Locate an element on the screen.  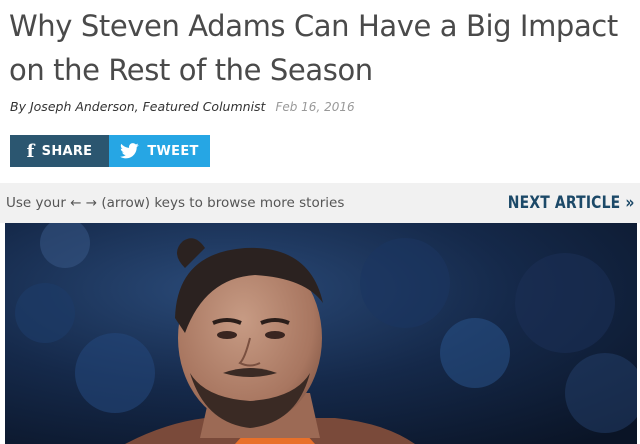
publish-date: Feb 16, 2016 is located at coordinates (315, 107).